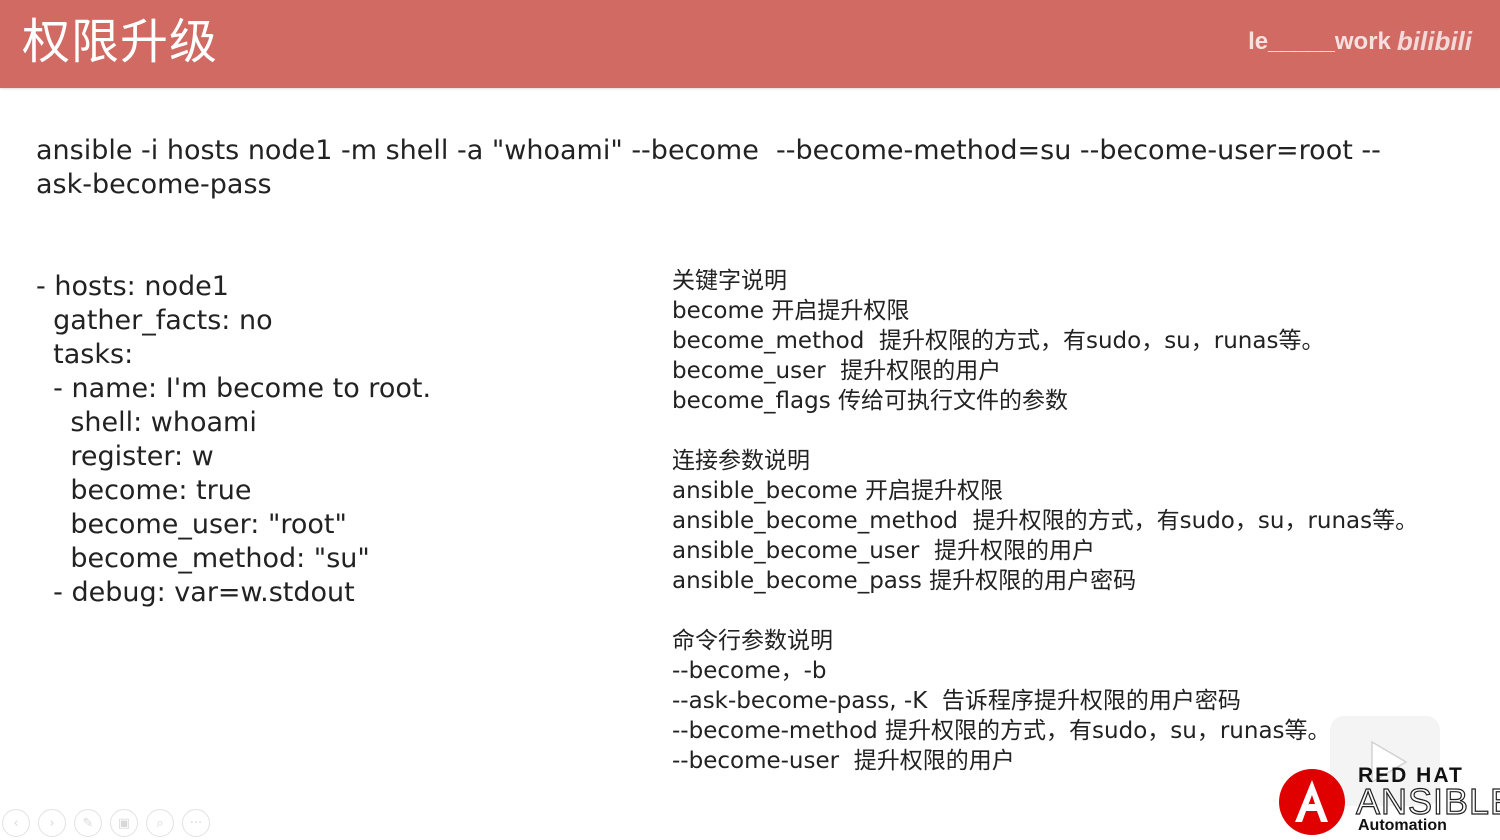 Image resolution: width=1500 pixels, height=840 pixels. Describe the element at coordinates (1319, 41) in the screenshot. I see `watermark-text: le_____work` at that location.